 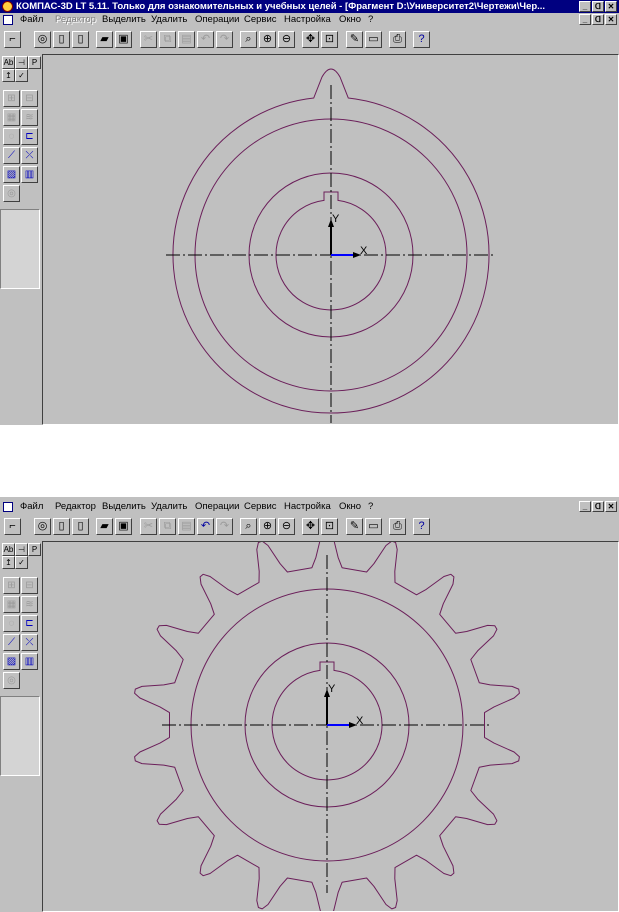 I want to click on menu-help: ?, so click(x=370, y=20).